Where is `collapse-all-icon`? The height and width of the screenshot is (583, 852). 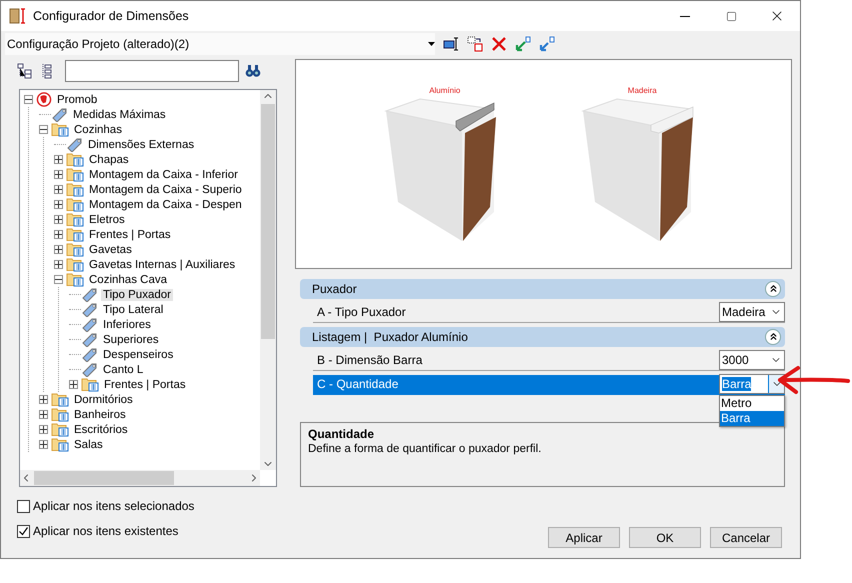
collapse-all-icon is located at coordinates (25, 71).